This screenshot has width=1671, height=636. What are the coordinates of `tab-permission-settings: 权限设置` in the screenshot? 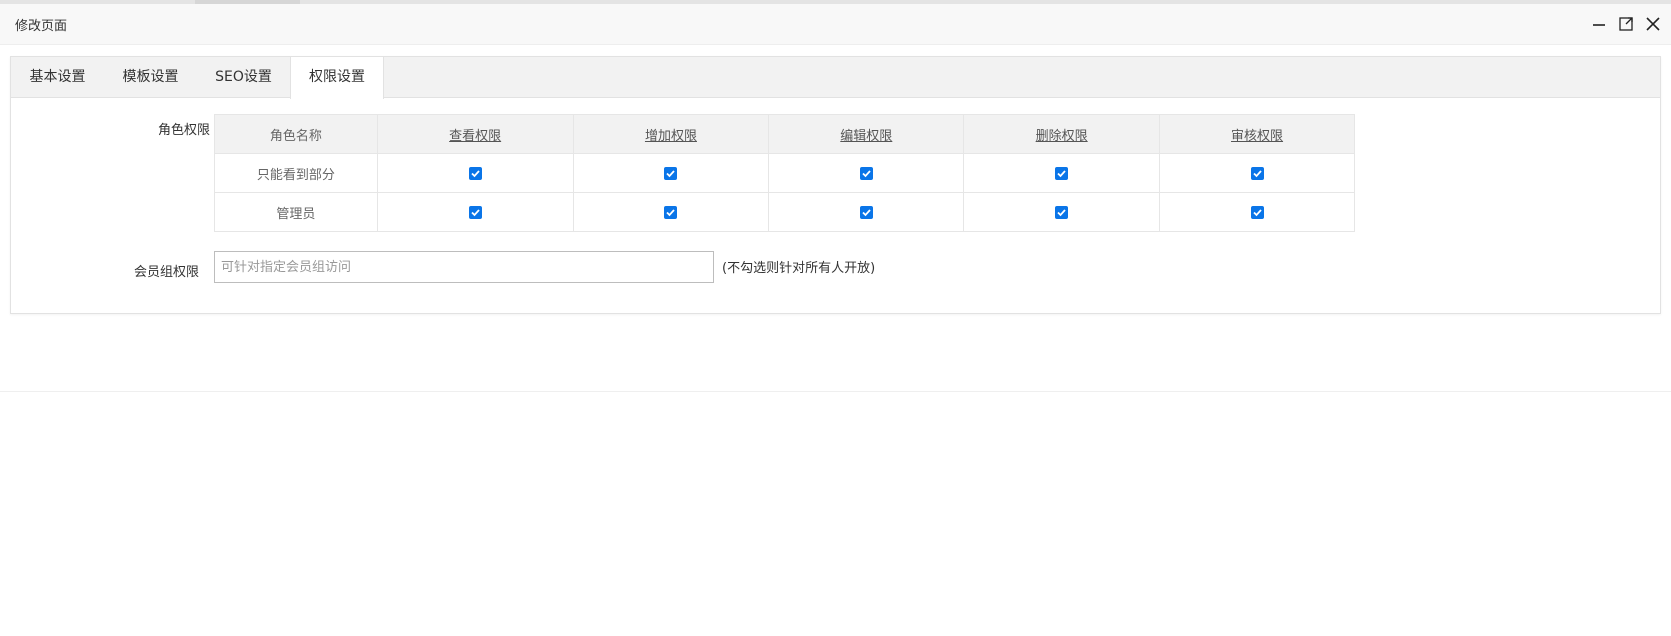 It's located at (337, 78).